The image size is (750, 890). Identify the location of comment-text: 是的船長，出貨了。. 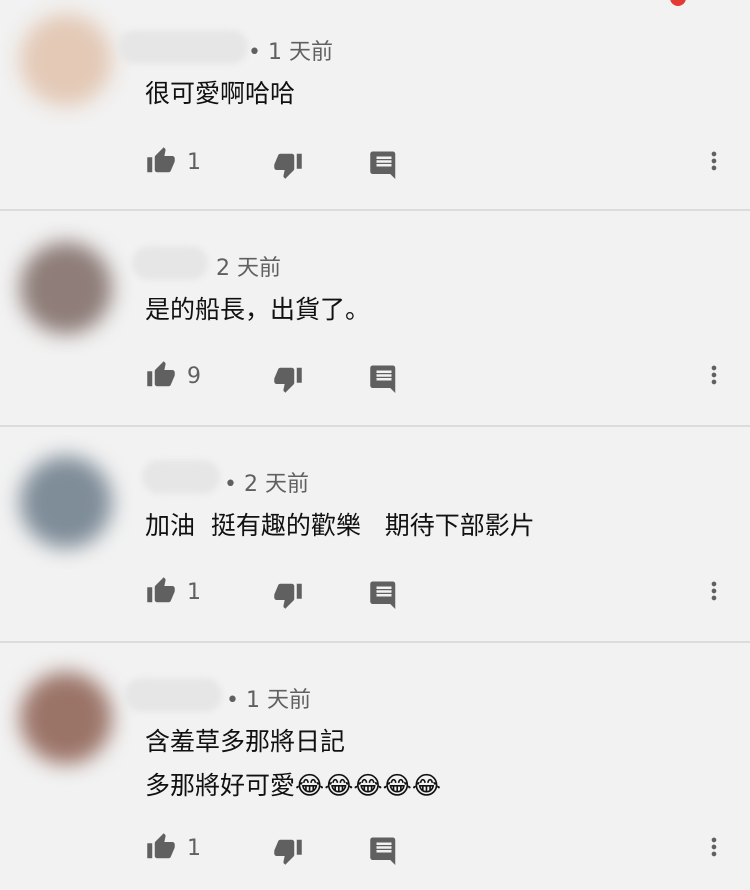
(258, 309).